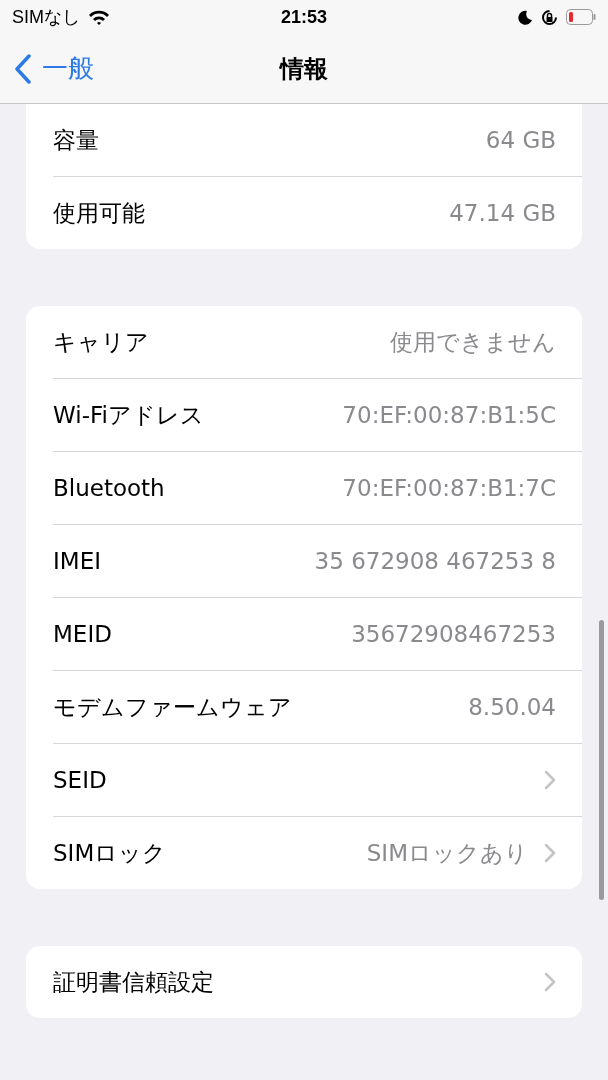 The image size is (608, 1080). What do you see at coordinates (47, 68) in the screenshot?
I see `back-button: 一般` at bounding box center [47, 68].